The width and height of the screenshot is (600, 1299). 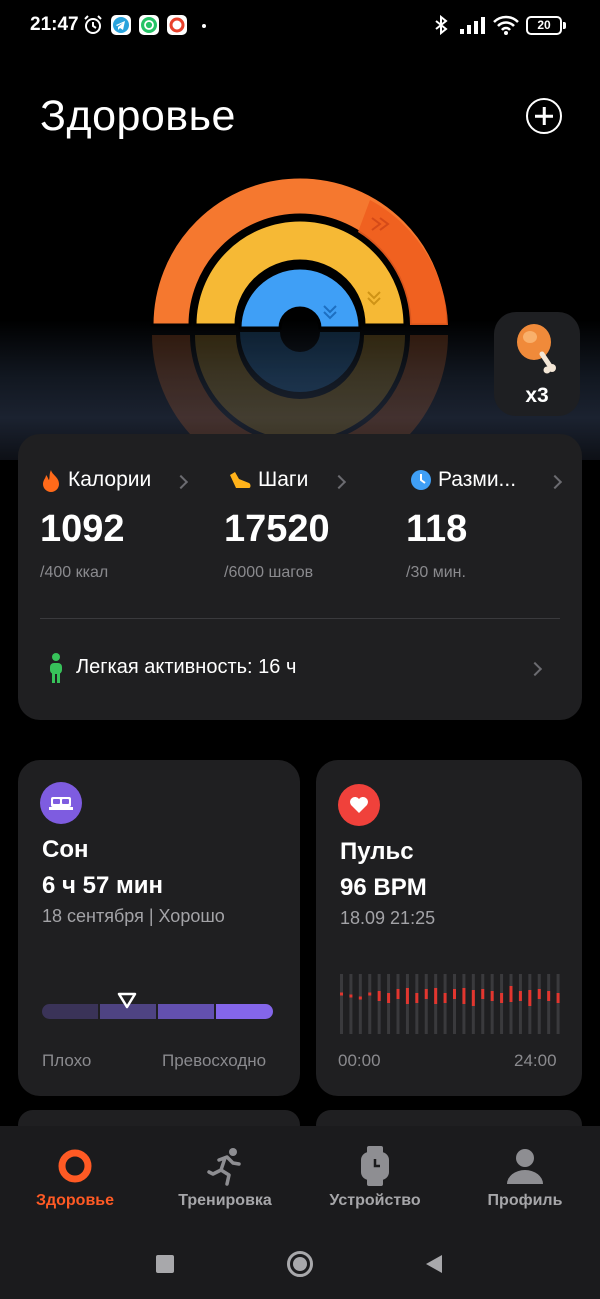 I want to click on status-time: 21:47, so click(x=54, y=24).